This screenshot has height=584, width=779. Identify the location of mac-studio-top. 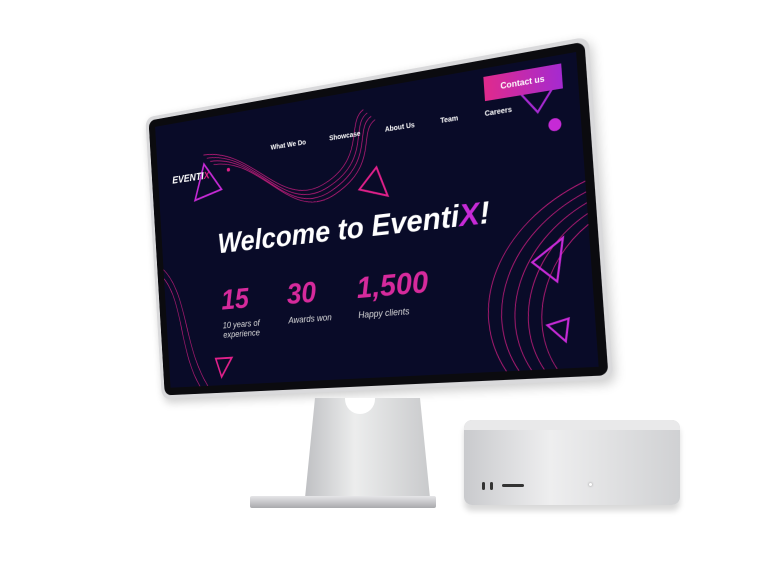
(572, 425).